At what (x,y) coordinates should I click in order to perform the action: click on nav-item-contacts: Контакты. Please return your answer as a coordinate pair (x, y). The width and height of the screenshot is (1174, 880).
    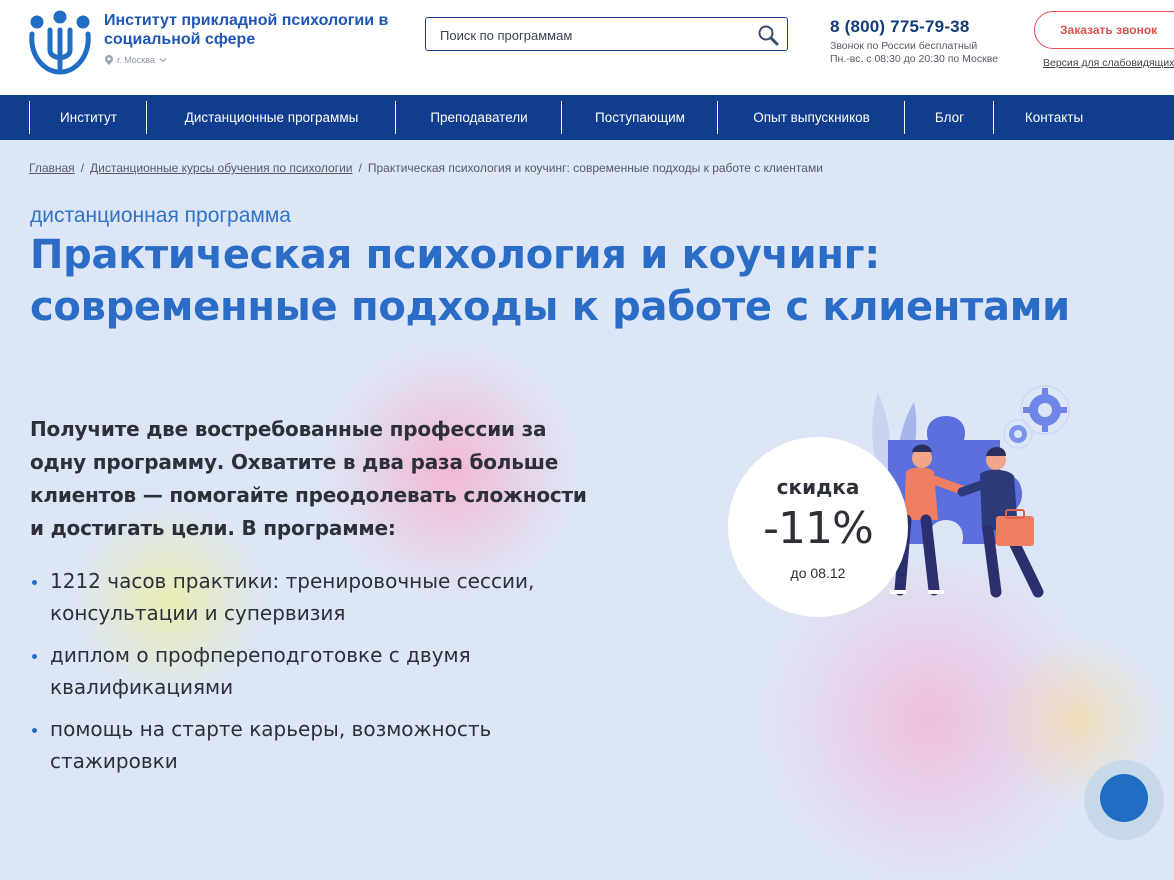
    Looking at the image, I should click on (1053, 117).